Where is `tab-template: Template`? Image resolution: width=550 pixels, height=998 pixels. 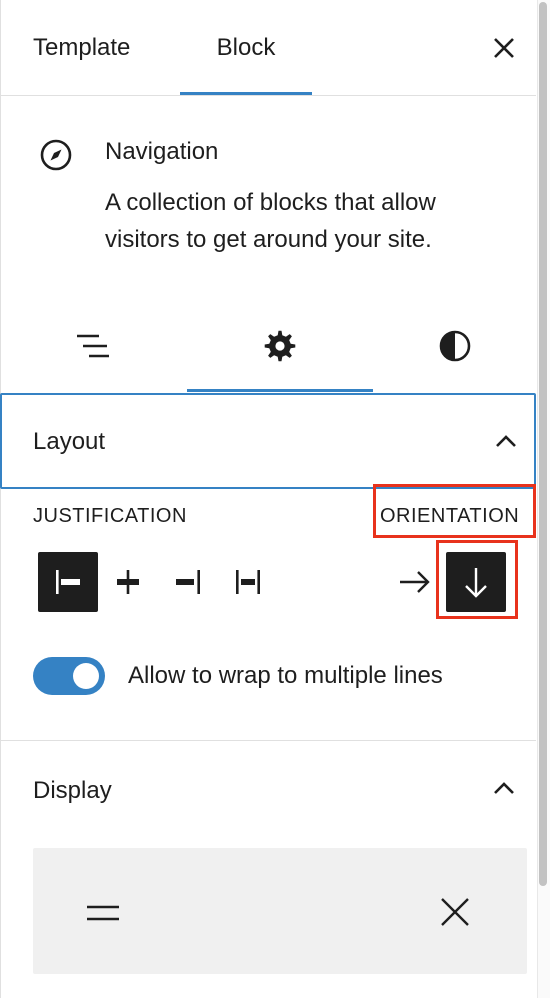 tab-template: Template is located at coordinates (81, 48).